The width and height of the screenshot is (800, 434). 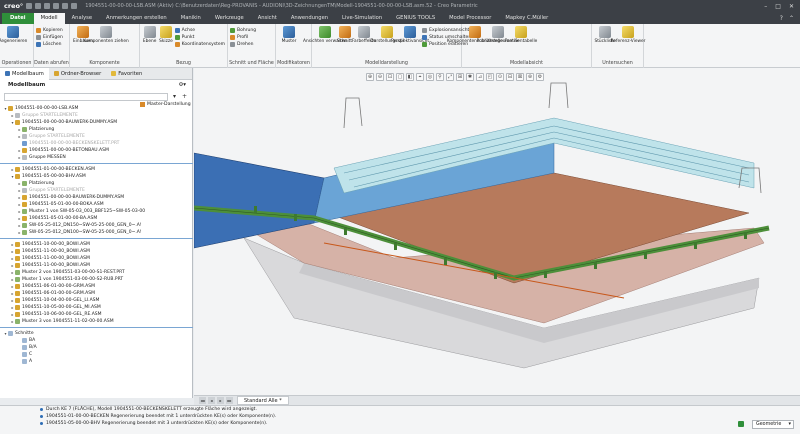 What do you see at coordinates (540, 77) in the screenshot?
I see `view-tool-icon: ⚙` at bounding box center [540, 77].